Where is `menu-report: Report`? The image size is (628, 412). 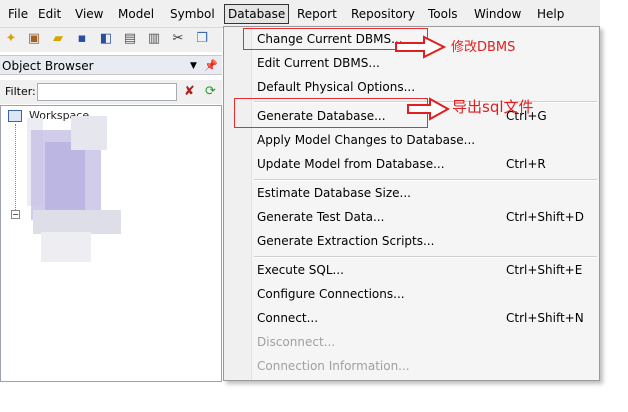
menu-report: Report is located at coordinates (317, 14).